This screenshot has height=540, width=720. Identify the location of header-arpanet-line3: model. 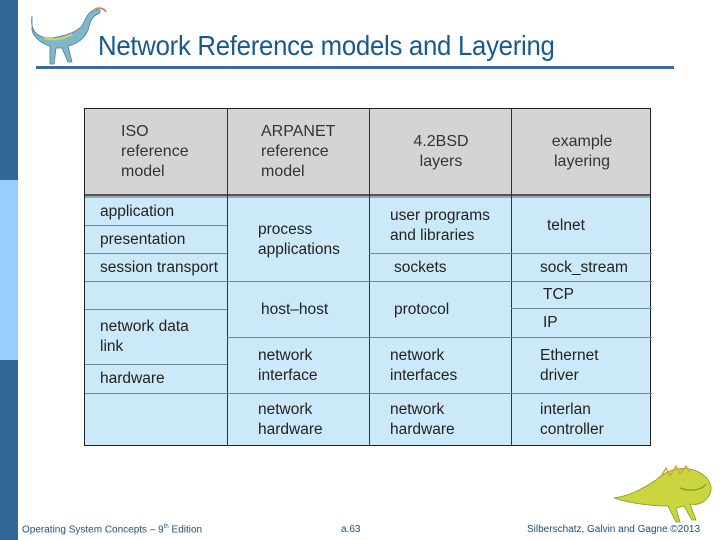
(283, 171).